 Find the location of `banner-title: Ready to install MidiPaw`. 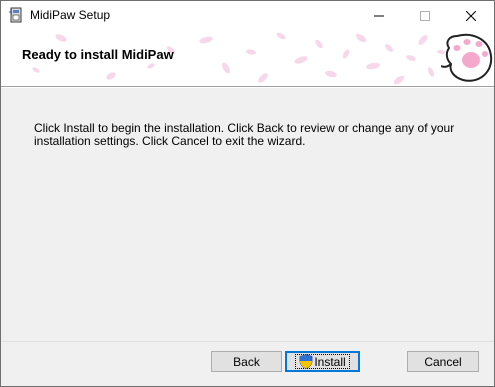

banner-title: Ready to install MidiPaw is located at coordinates (98, 54).